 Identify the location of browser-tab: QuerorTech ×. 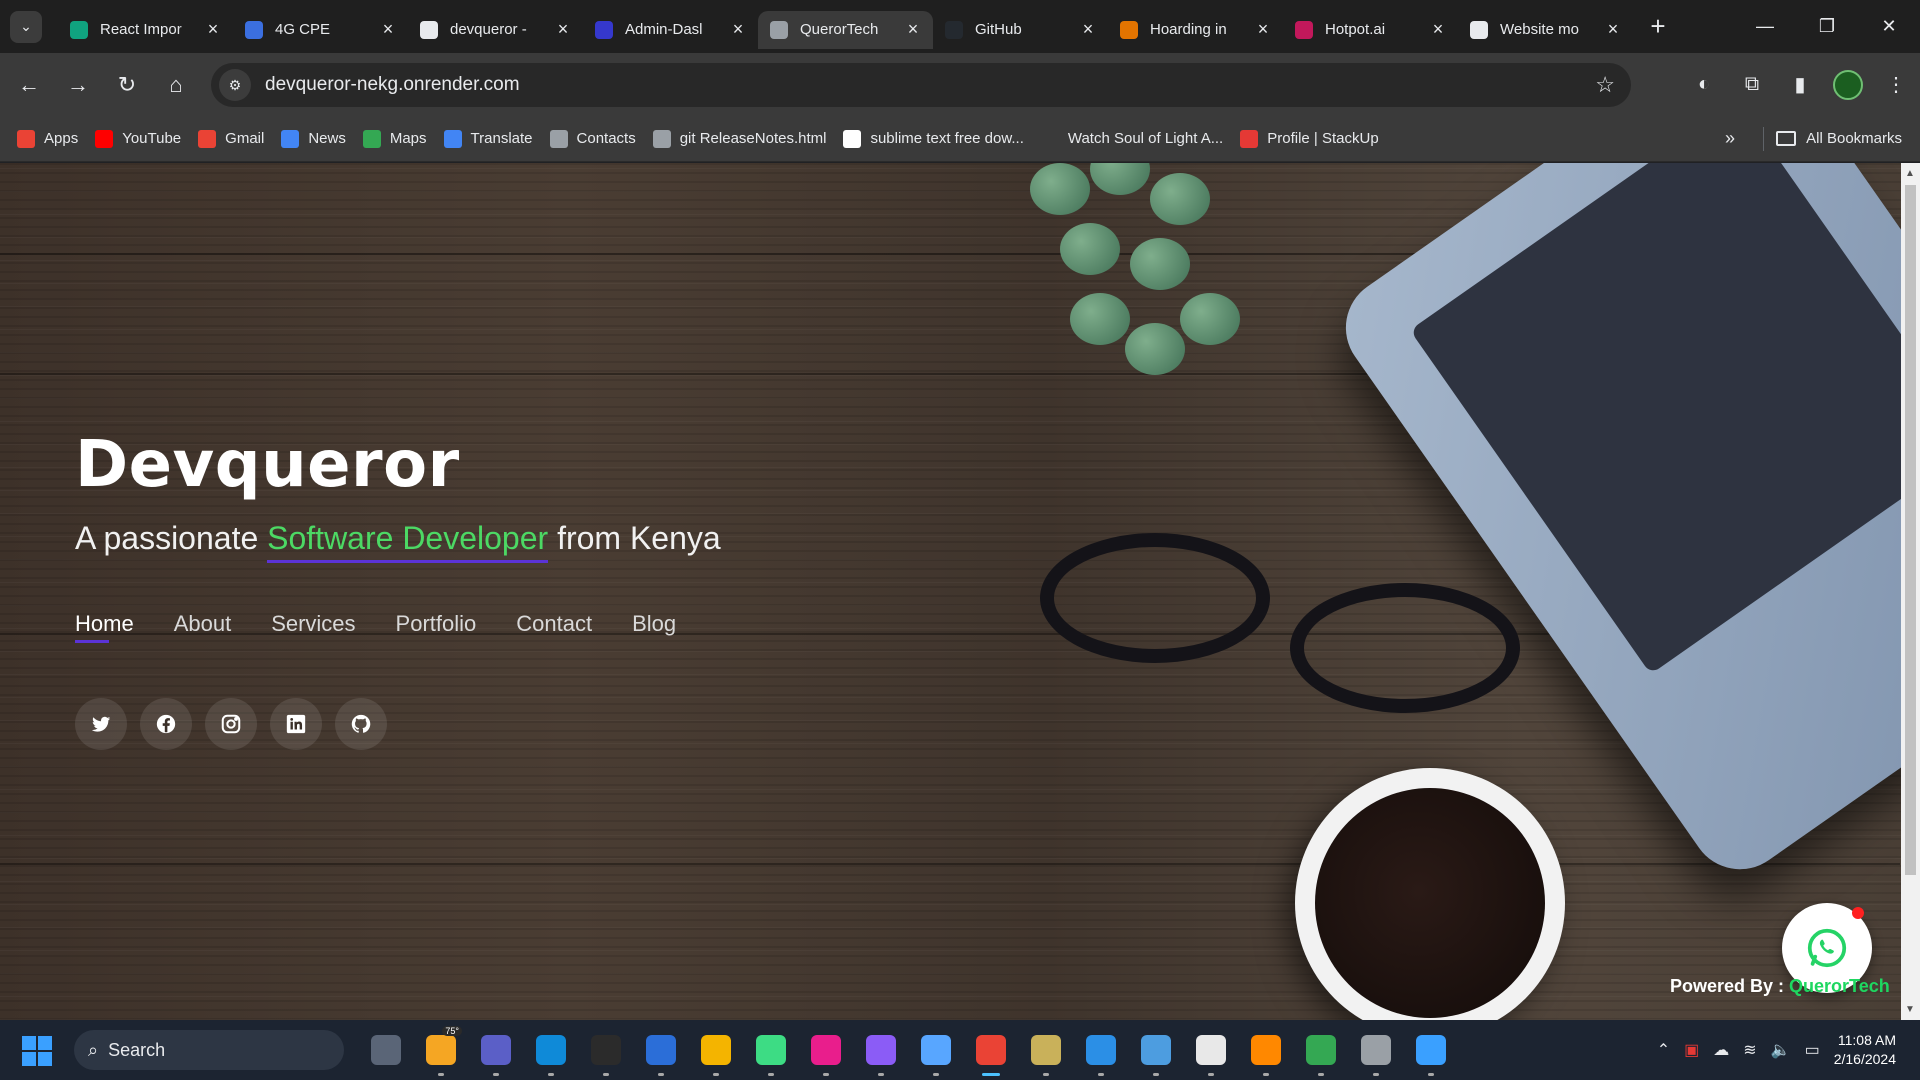
(845, 29).